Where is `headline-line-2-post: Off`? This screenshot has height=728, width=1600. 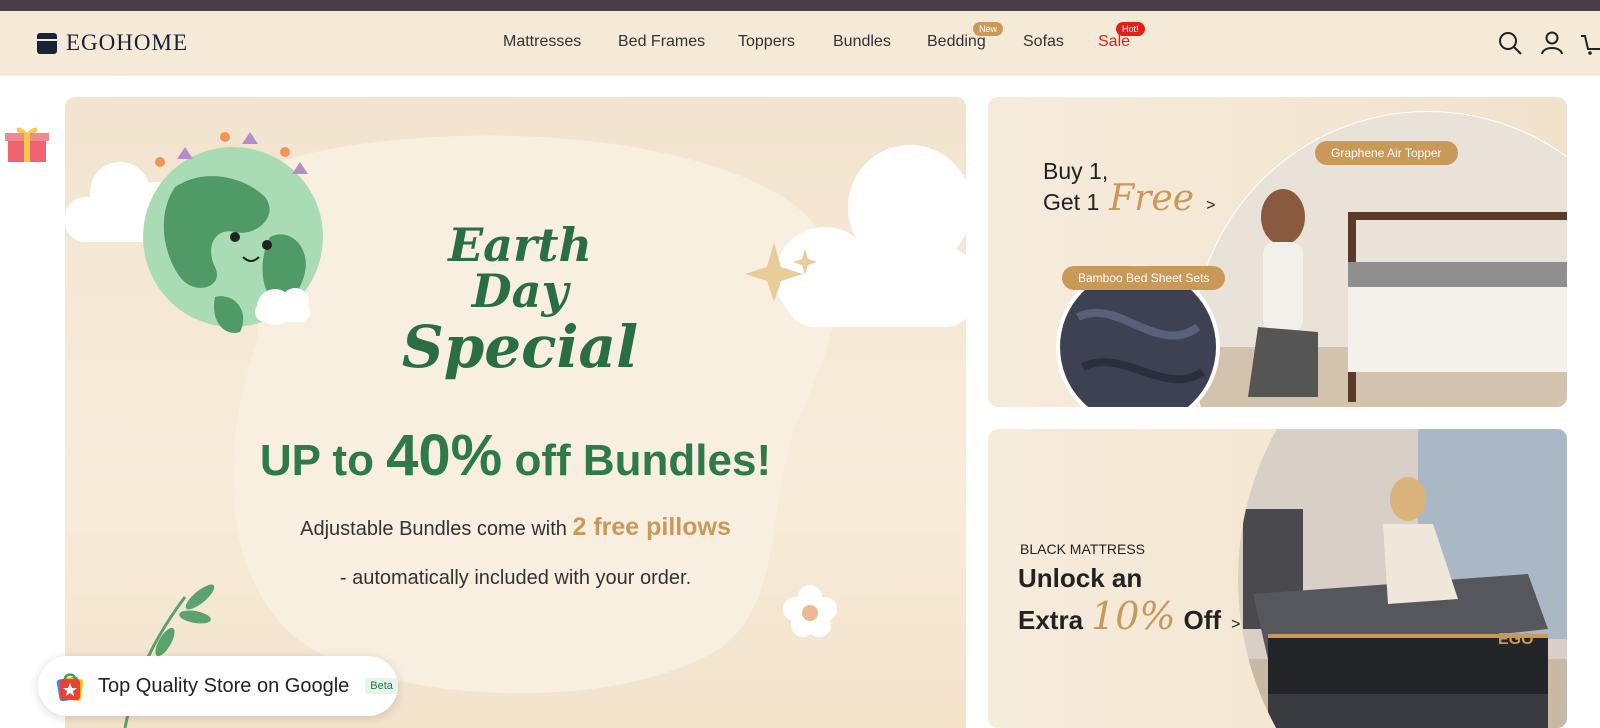
headline-line-2-post: Off is located at coordinates (1202, 620).